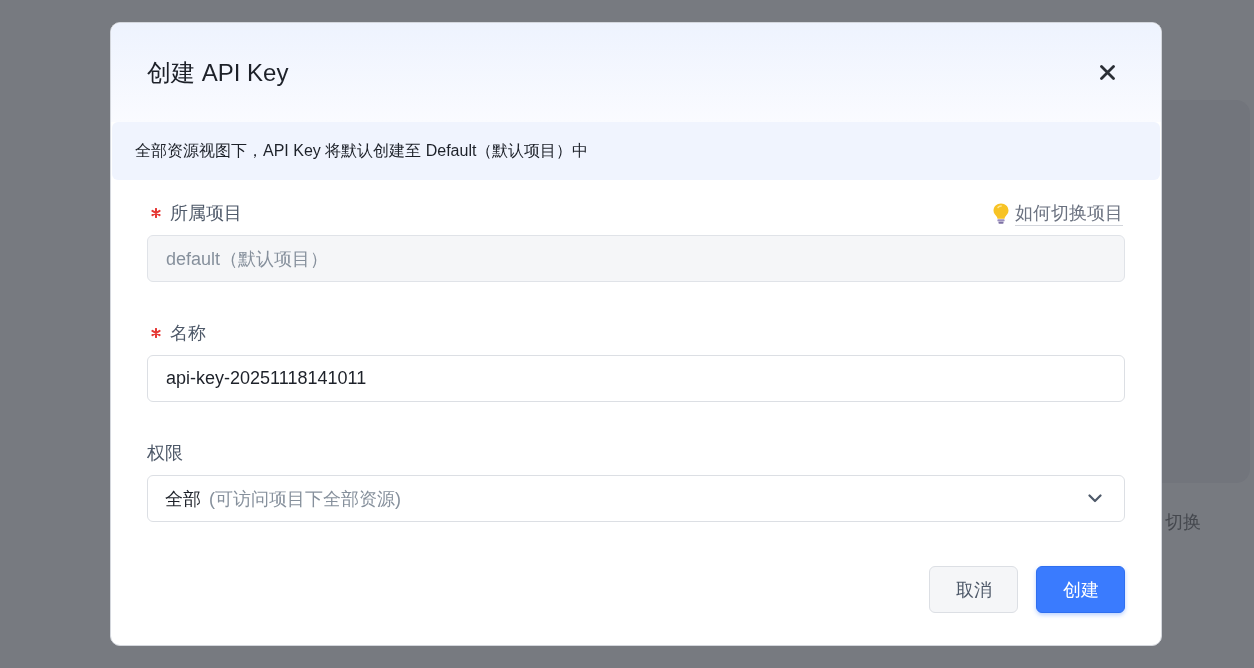 The width and height of the screenshot is (1254, 668). What do you see at coordinates (636, 258) in the screenshot?
I see `disabled-text-field: default（默认项目）` at bounding box center [636, 258].